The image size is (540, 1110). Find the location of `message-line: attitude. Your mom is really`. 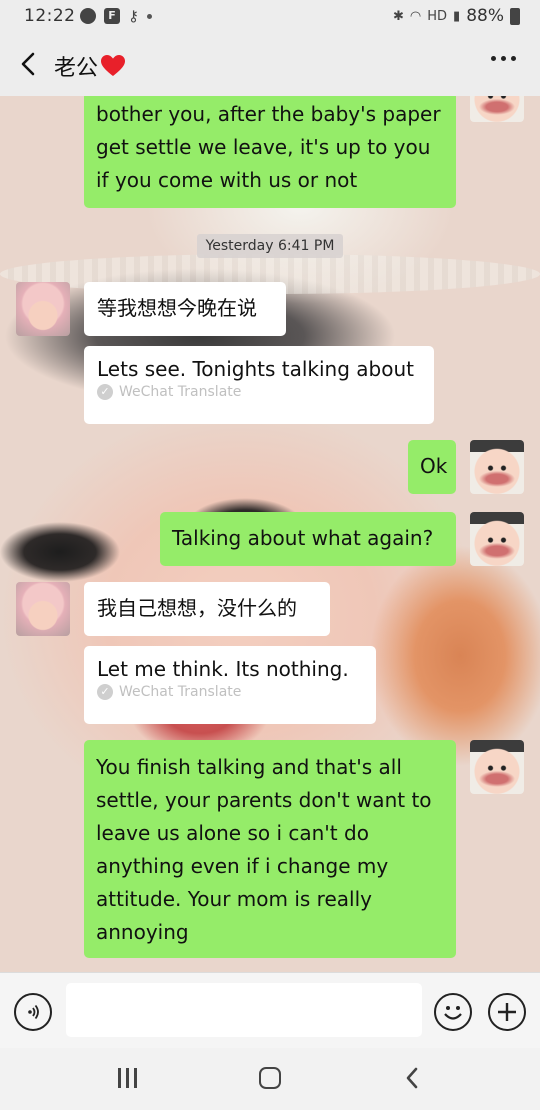

message-line: attitude. Your mom is really is located at coordinates (234, 899).